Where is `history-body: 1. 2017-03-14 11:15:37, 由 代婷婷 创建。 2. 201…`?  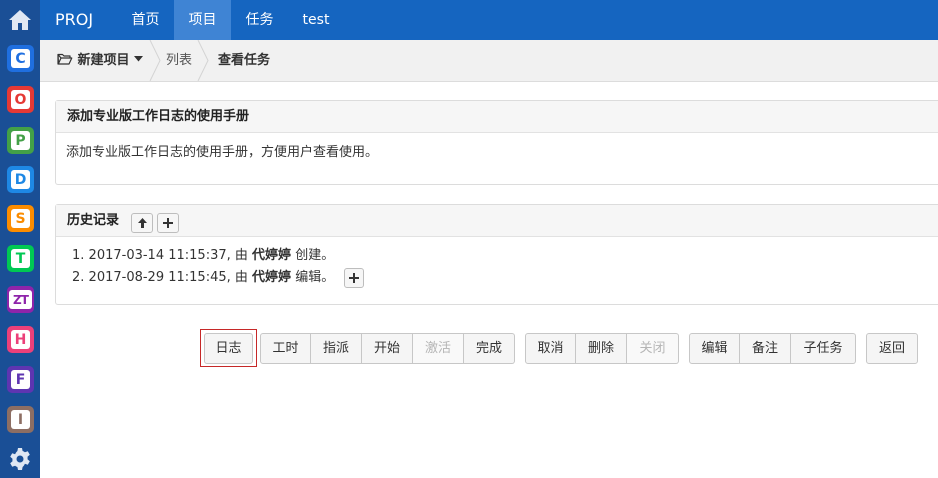 history-body: 1. 2017-03-14 11:15:37, 由 代婷婷 创建。 2. 201… is located at coordinates (497, 267).